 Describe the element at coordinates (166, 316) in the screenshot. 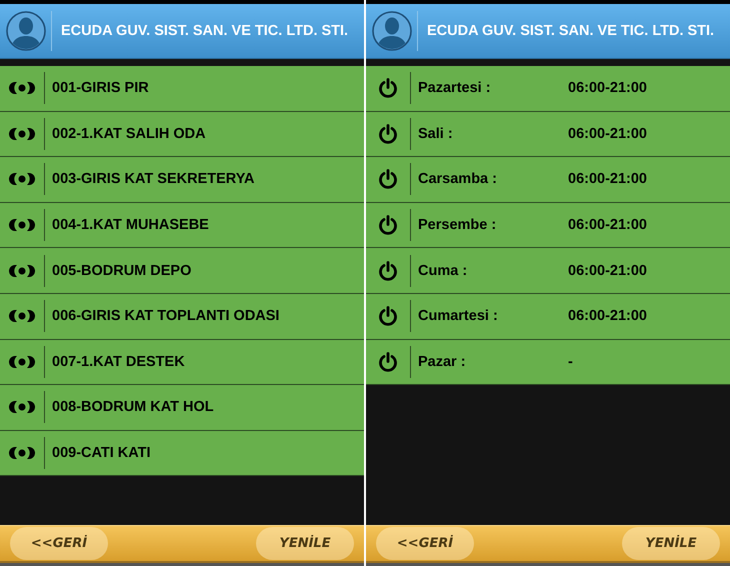

I see `zone-label: 006-GIRIS KAT TOPLANTI ODASI` at that location.